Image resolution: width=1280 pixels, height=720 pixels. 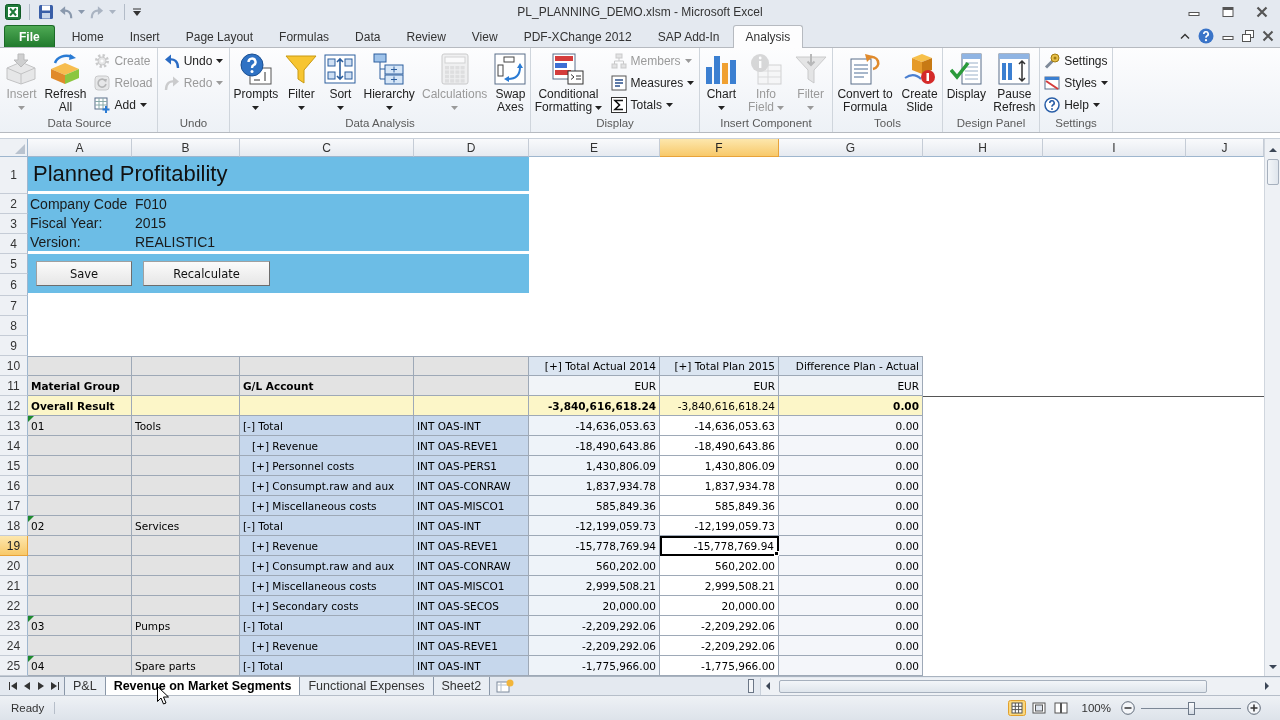 I want to click on ribbon-button: Settings, so click(x=1076, y=61).